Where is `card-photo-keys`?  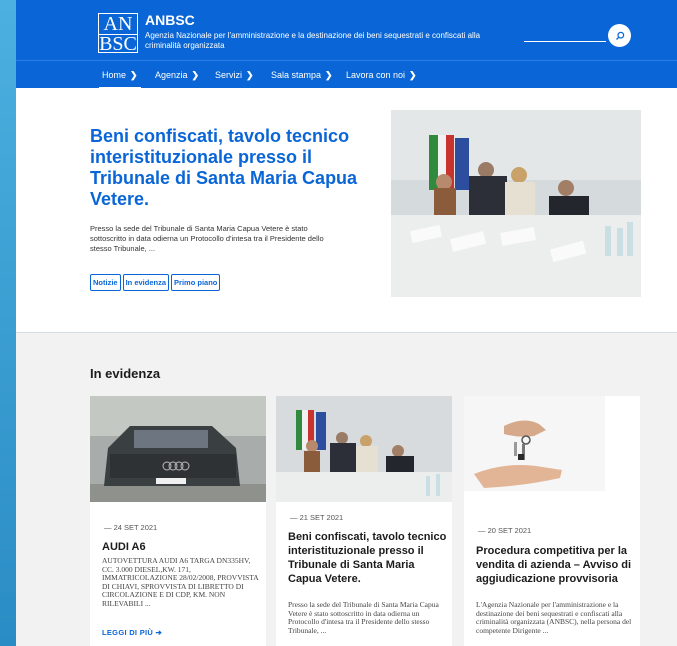 card-photo-keys is located at coordinates (552, 449).